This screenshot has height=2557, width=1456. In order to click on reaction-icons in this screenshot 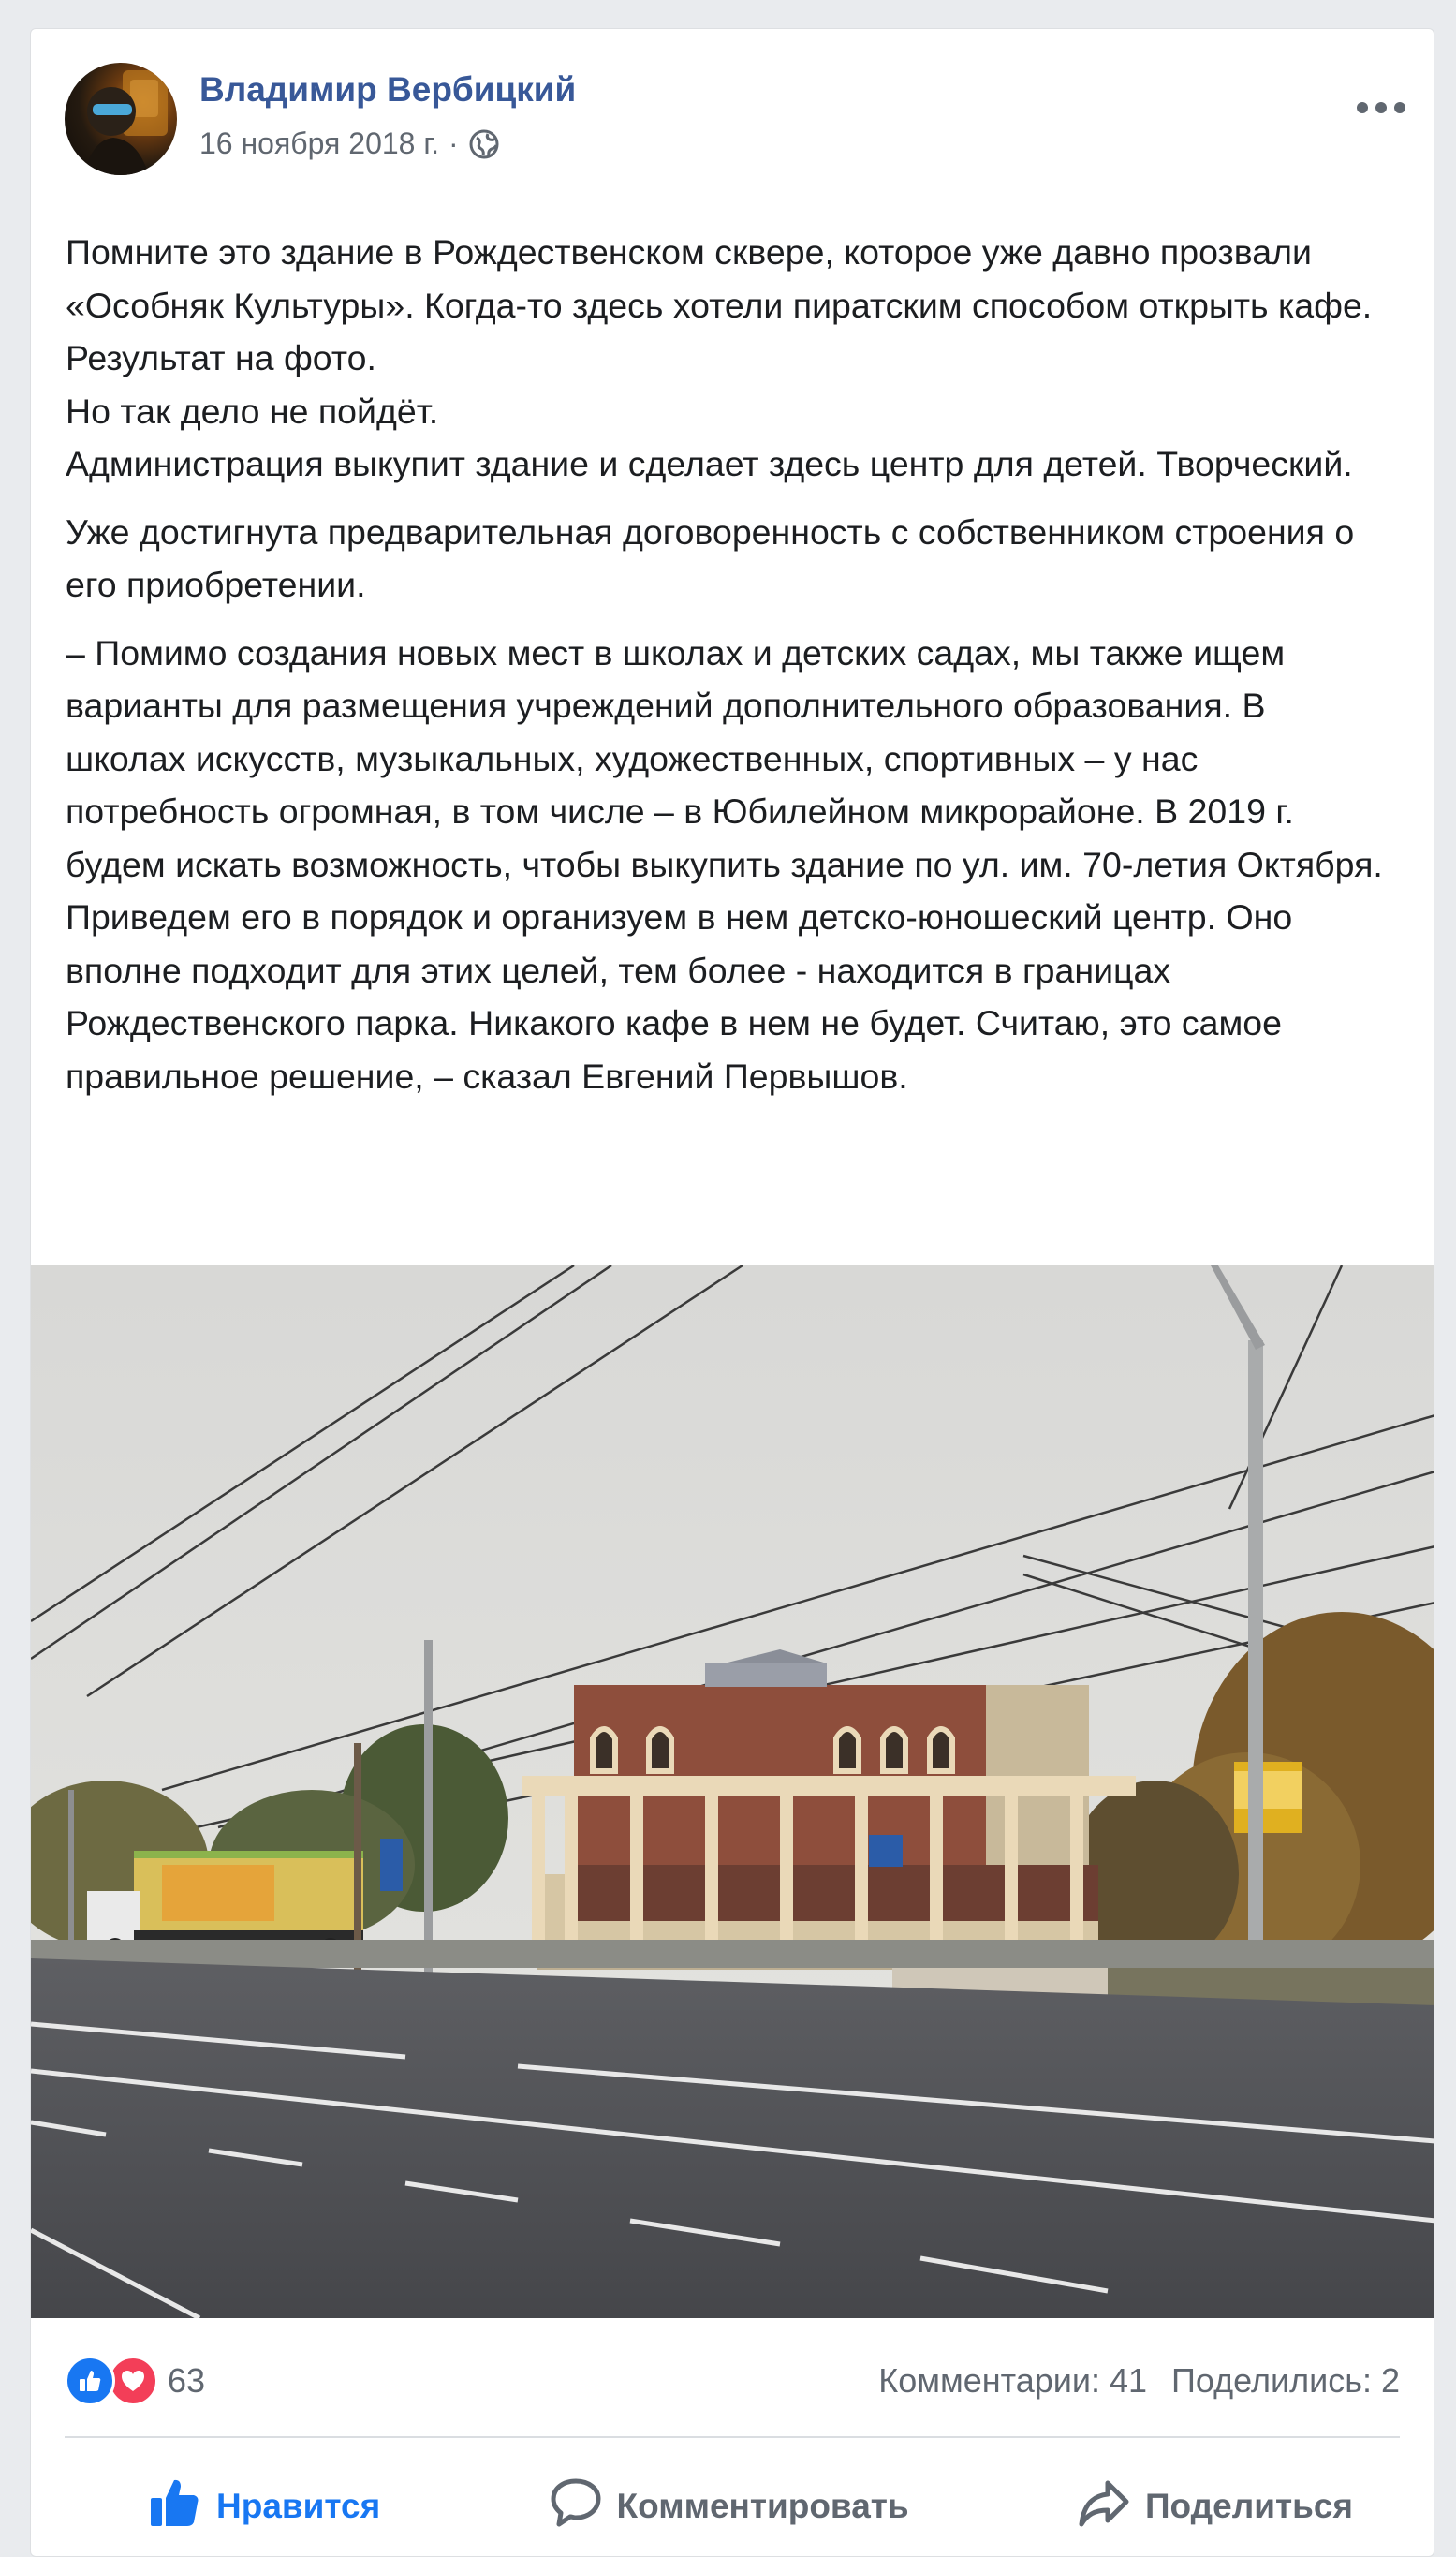, I will do `click(111, 2381)`.